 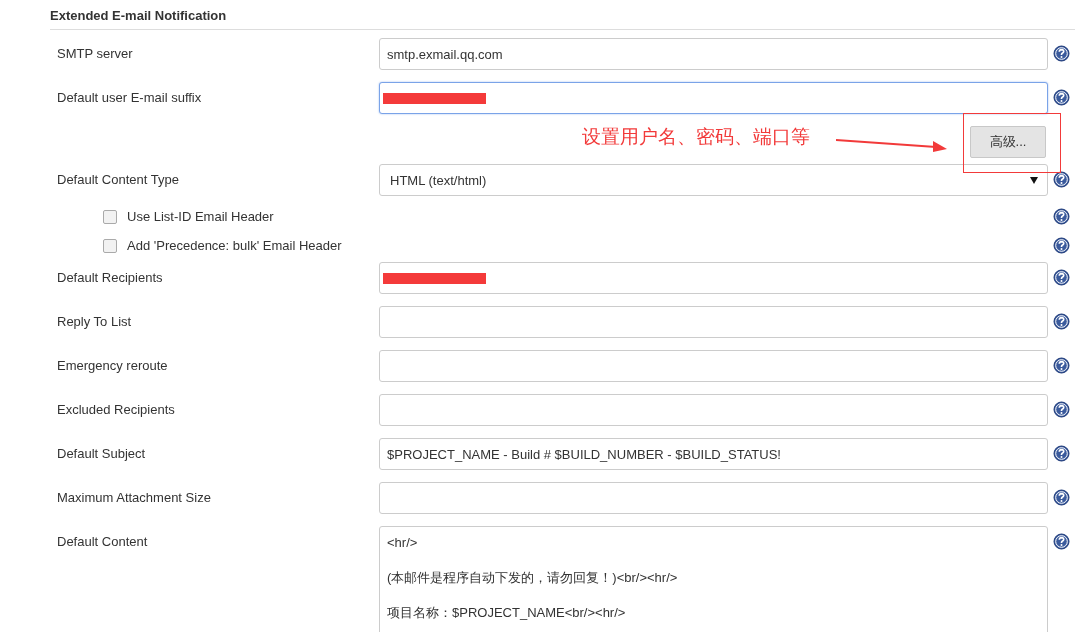 I want to click on field-label: Maximum Attachment Size, so click(x=134, y=497).